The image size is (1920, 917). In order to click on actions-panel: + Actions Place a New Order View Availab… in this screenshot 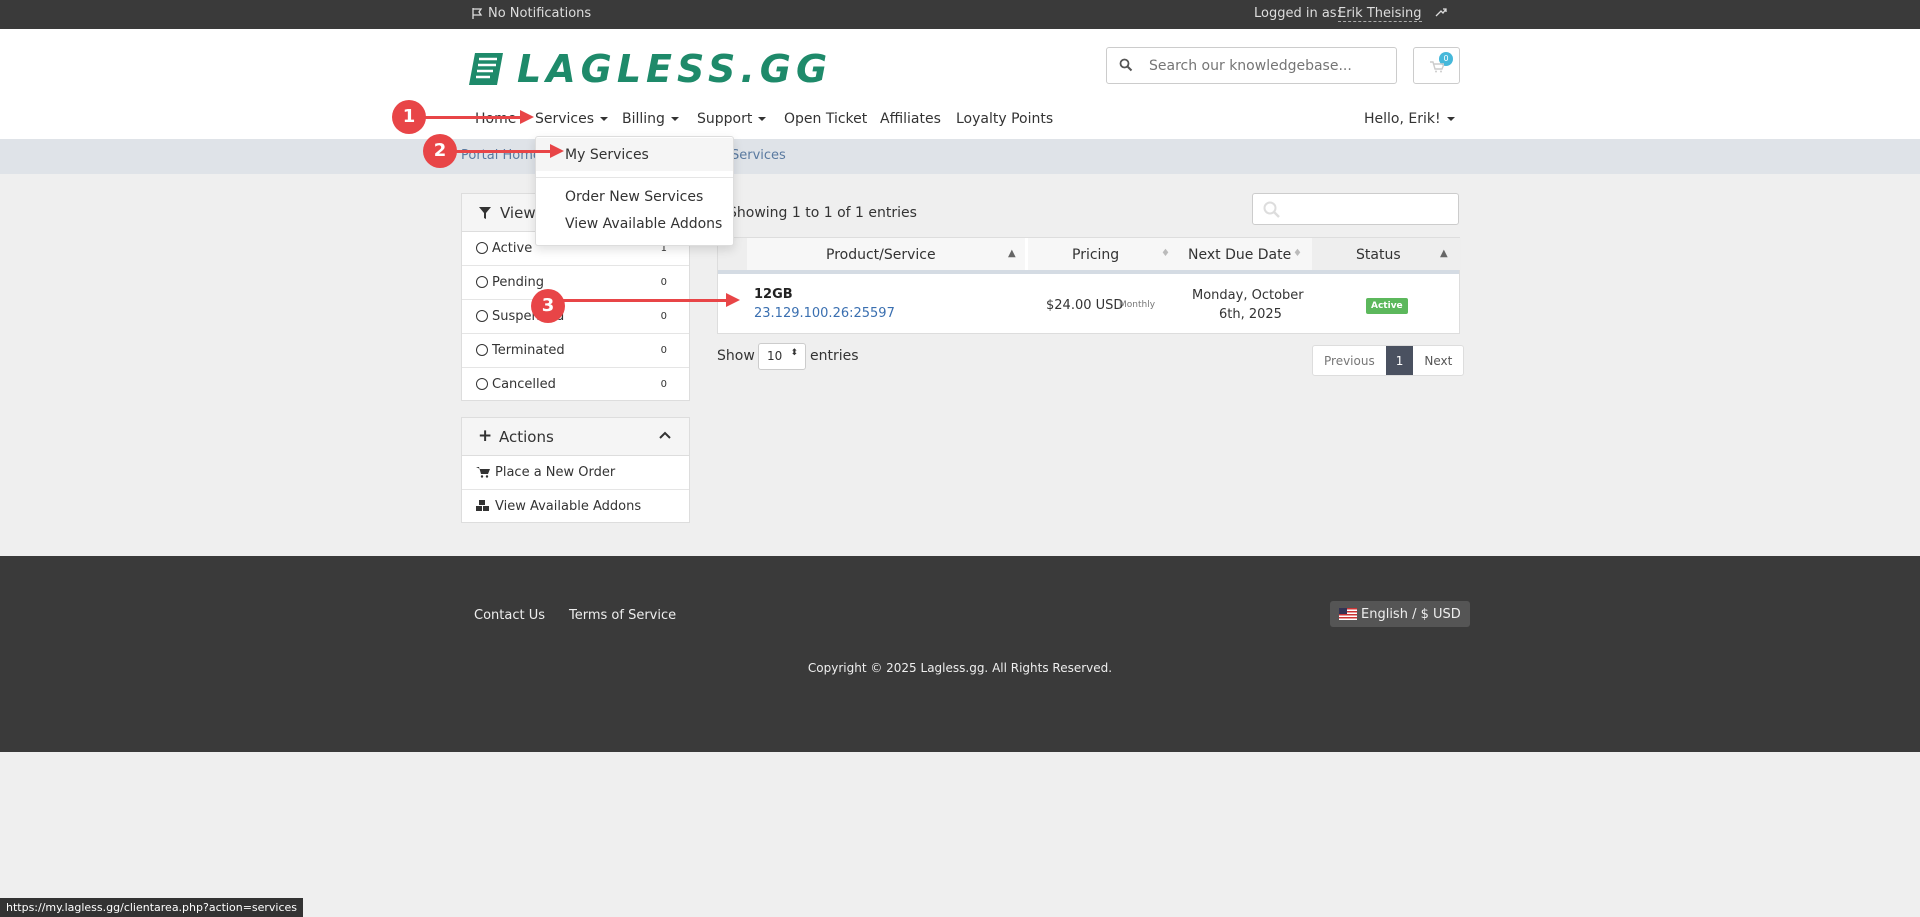, I will do `click(575, 470)`.